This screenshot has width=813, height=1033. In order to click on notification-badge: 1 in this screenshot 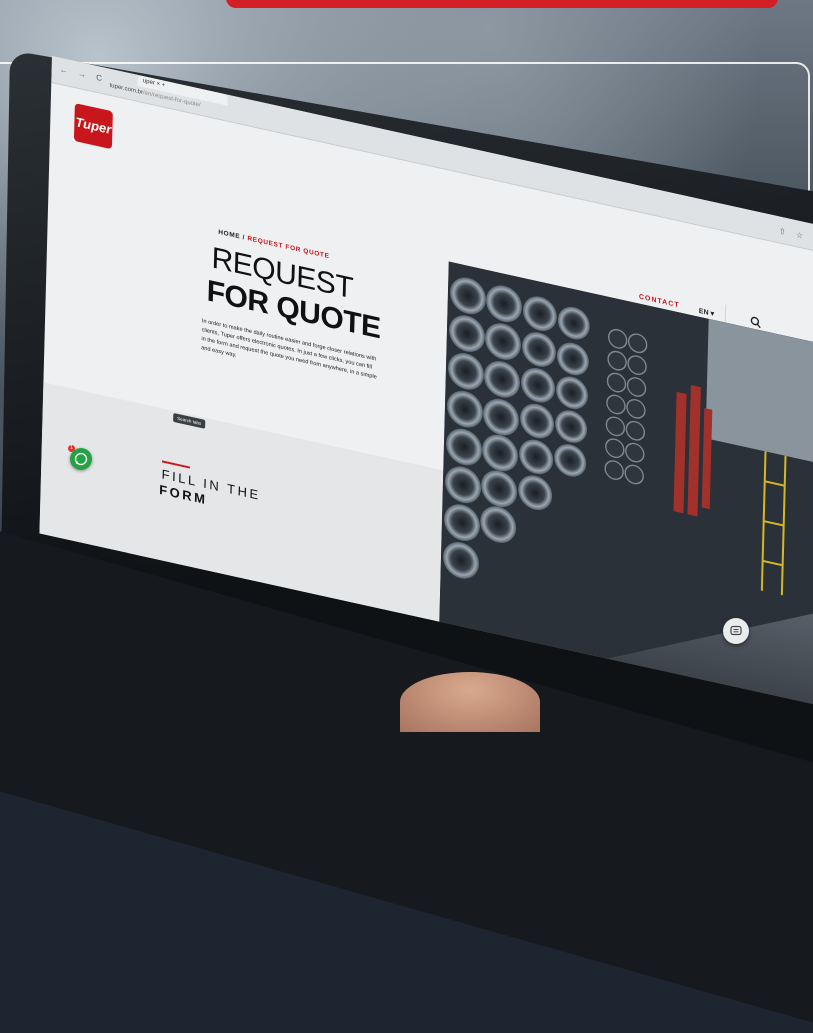, I will do `click(71, 448)`.